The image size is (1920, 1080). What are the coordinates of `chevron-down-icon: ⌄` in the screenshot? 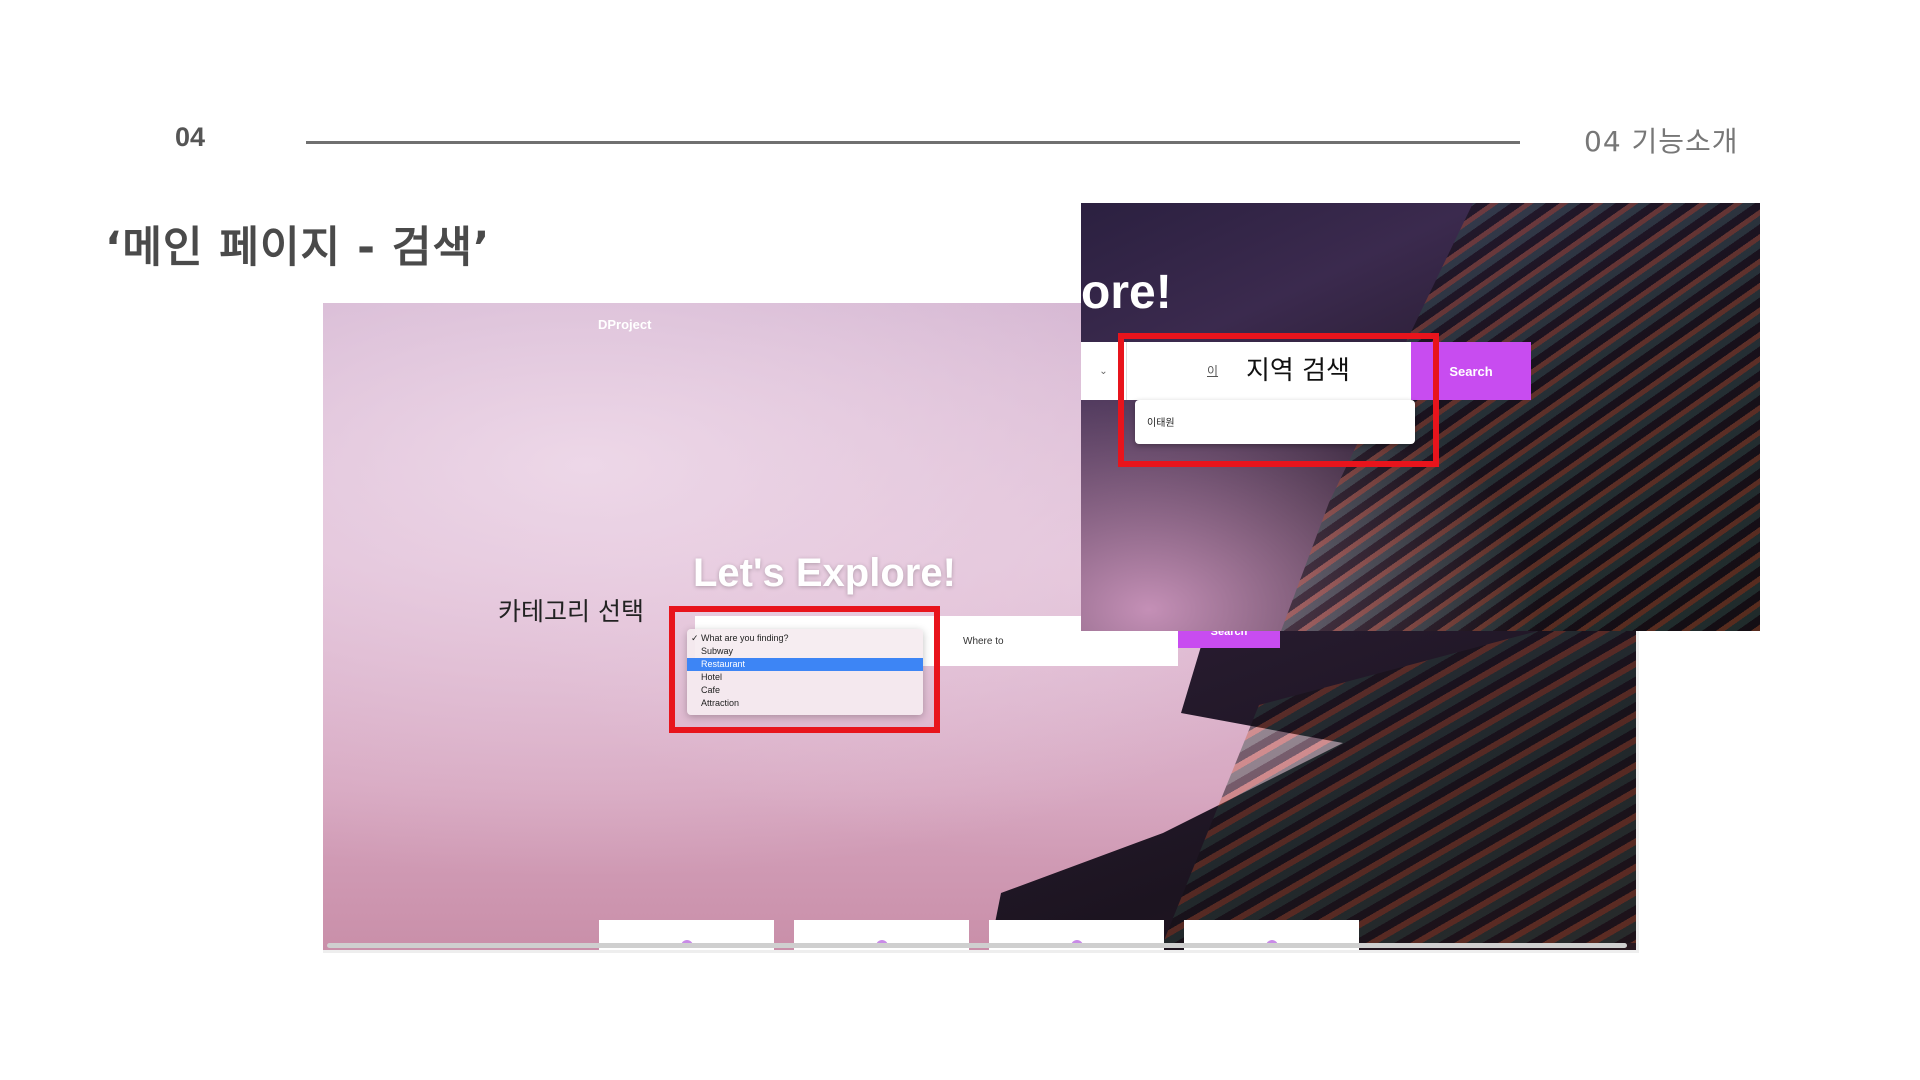 It's located at (1103, 371).